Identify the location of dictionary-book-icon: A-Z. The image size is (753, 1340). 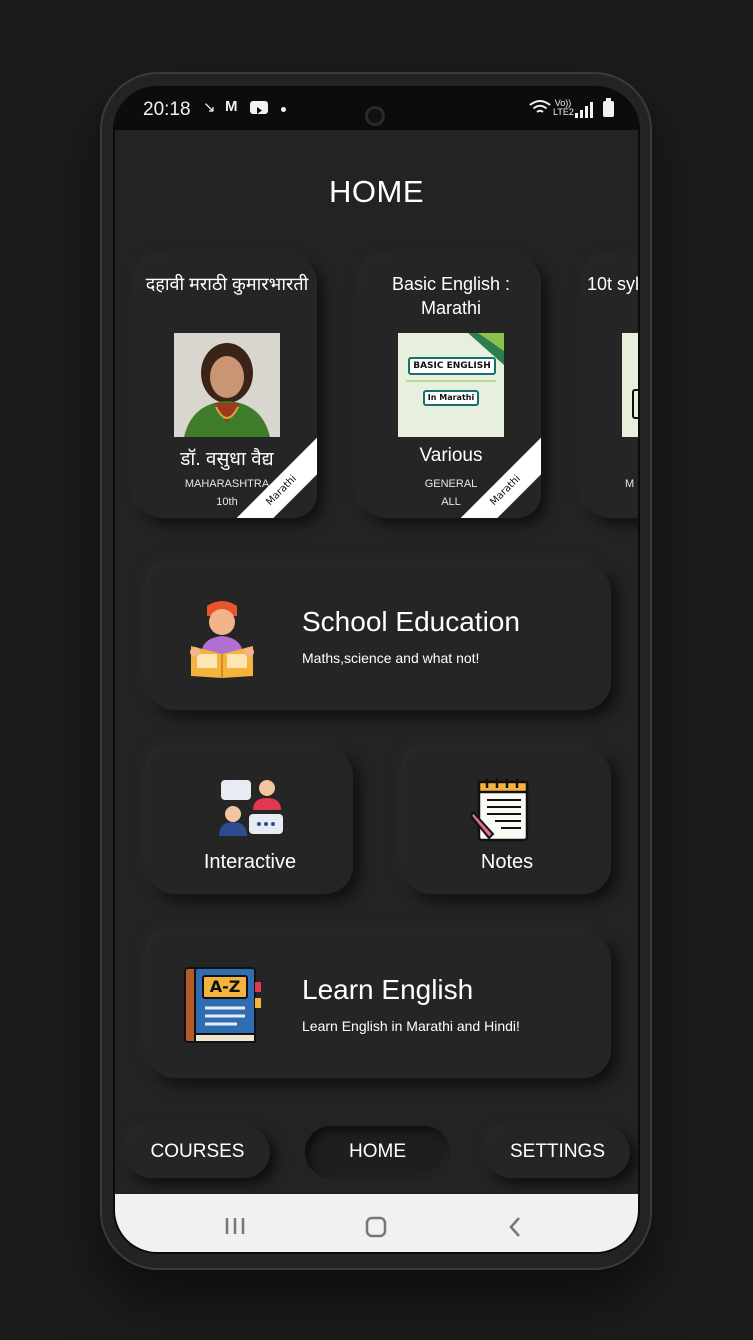
(223, 1007).